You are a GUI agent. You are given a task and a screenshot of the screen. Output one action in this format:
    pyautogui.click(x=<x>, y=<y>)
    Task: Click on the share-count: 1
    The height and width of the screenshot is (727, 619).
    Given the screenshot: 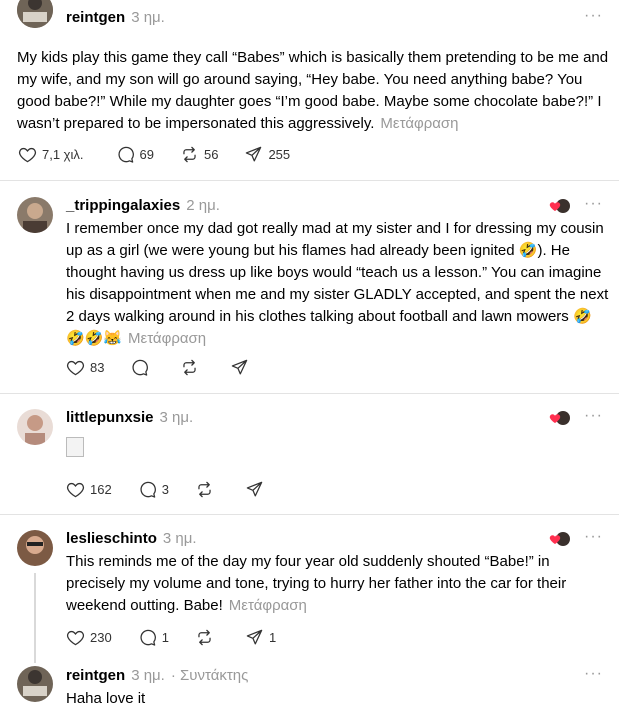 What is the action you would take?
    pyautogui.click(x=272, y=637)
    